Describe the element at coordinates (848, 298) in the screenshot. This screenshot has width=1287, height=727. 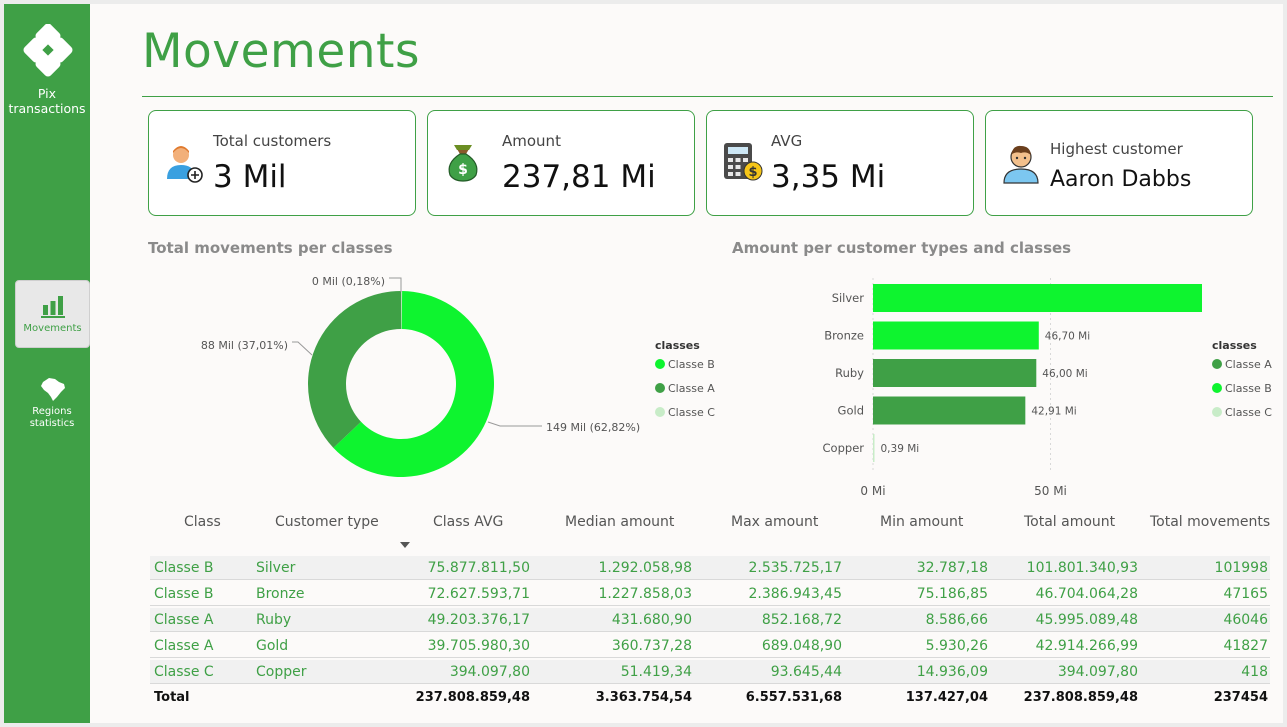
I see `y-category-label: Silver` at that location.